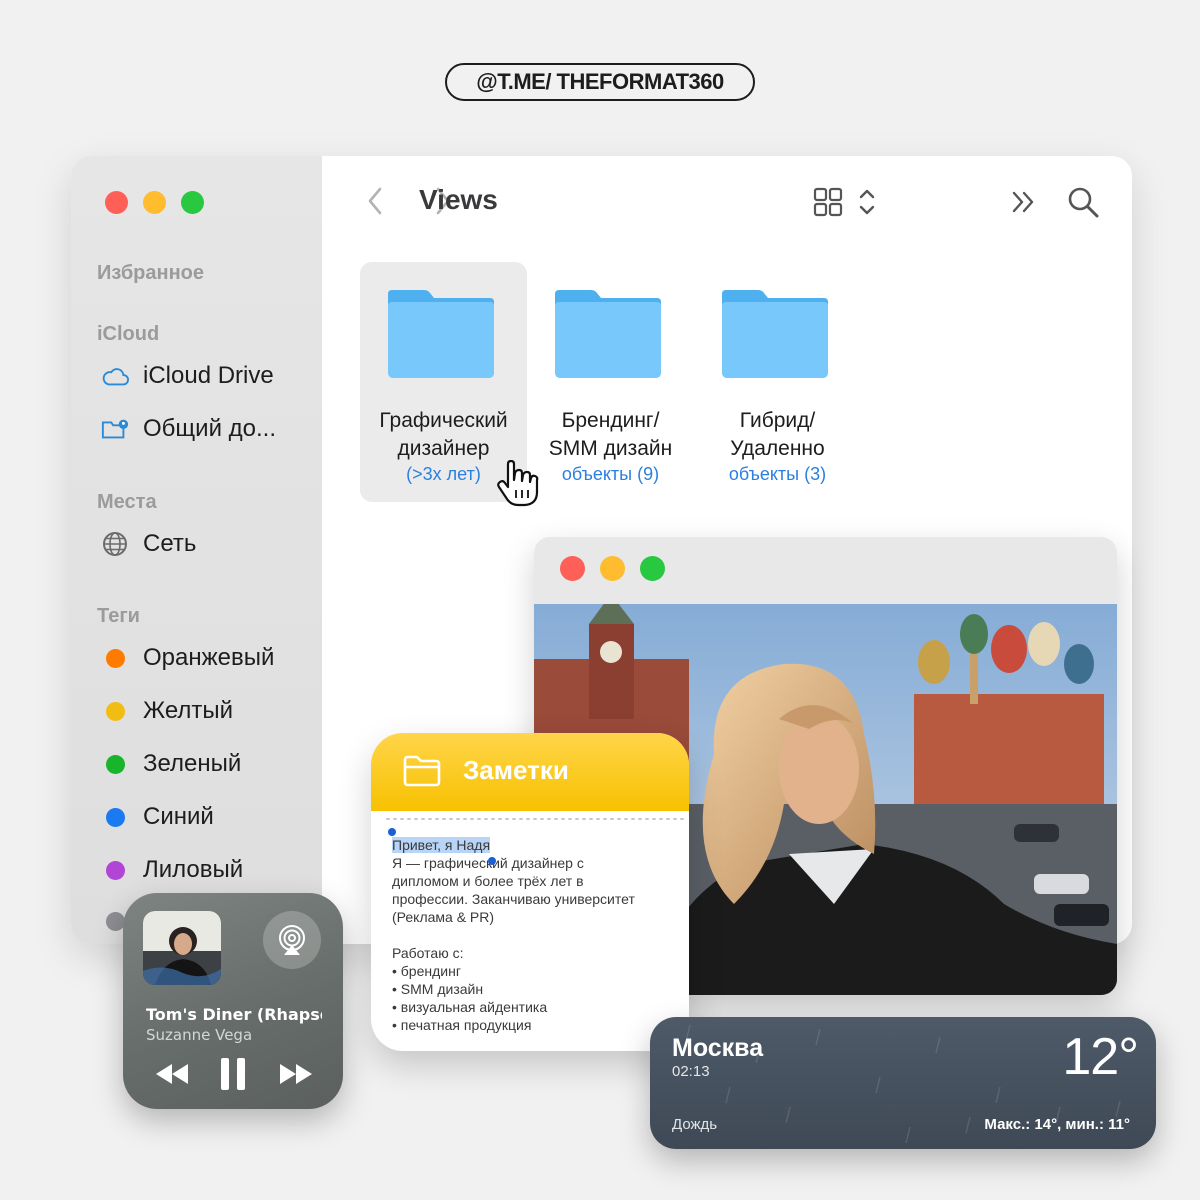 This screenshot has height=1200, width=1200. I want to click on sidebar-tag-blue: Синий, so click(157, 817).